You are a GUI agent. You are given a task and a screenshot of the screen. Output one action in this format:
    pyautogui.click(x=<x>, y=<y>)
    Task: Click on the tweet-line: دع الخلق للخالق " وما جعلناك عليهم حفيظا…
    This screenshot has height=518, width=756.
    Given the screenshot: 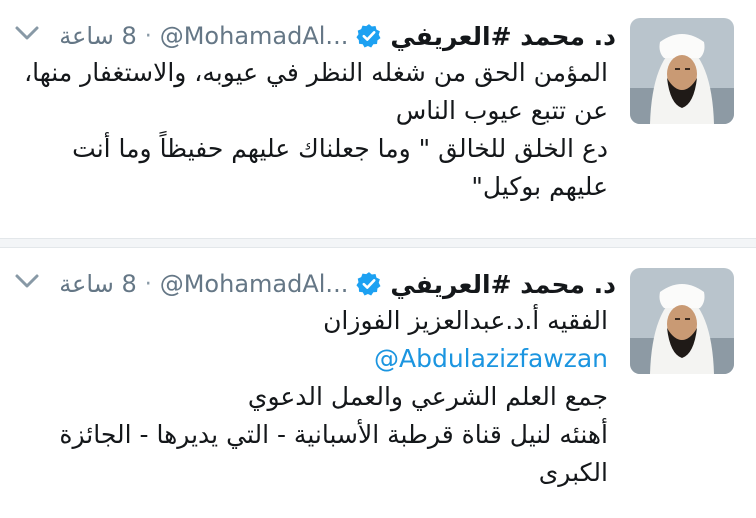 What is the action you would take?
    pyautogui.click(x=340, y=148)
    